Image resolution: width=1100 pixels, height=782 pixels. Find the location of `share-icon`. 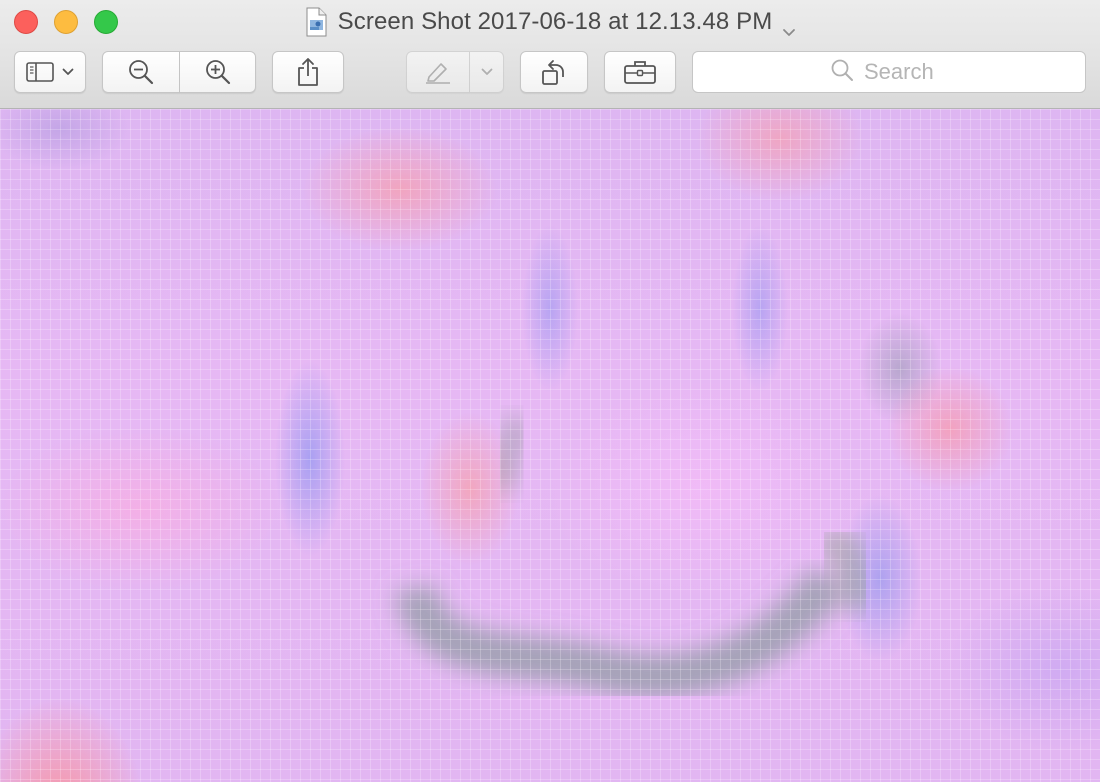

share-icon is located at coordinates (308, 72).